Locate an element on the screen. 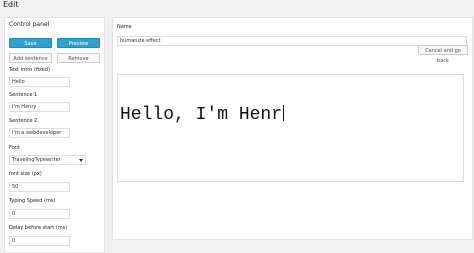  preview-button: Preview is located at coordinates (78, 43).